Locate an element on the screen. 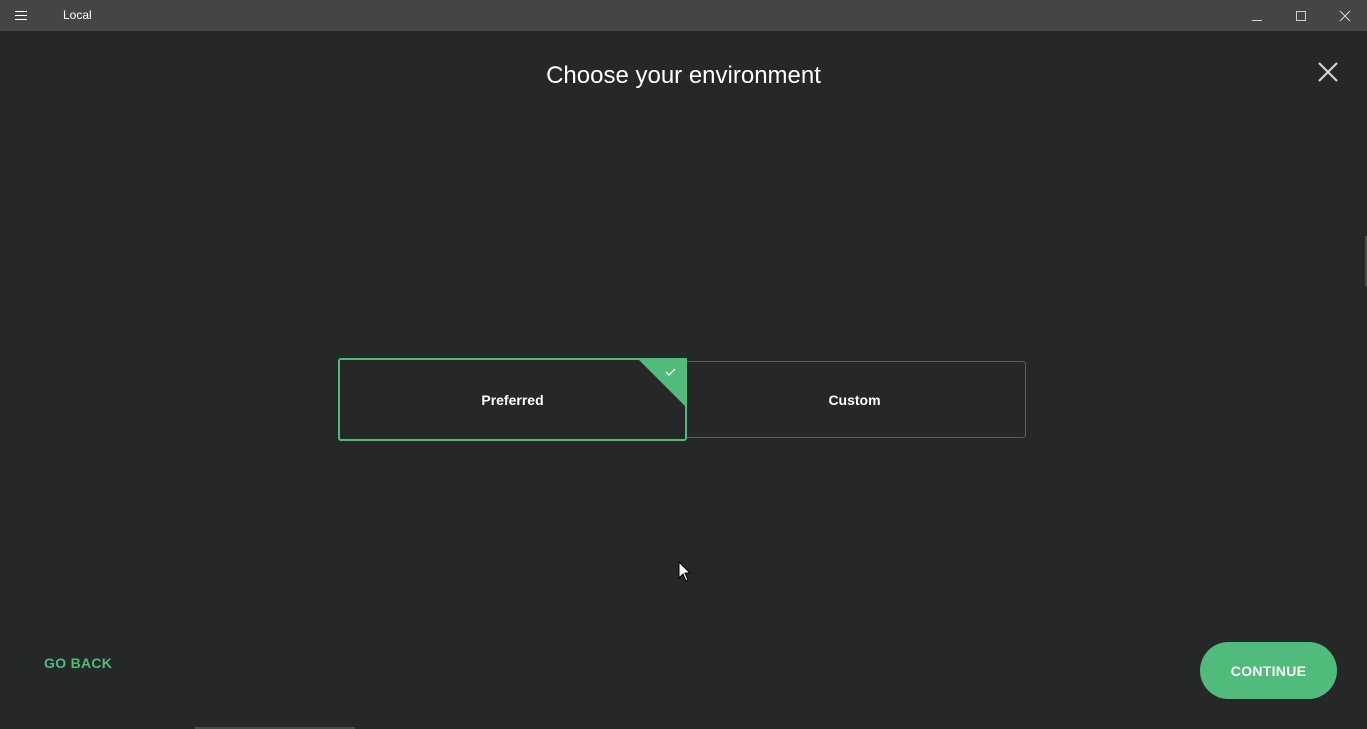 This screenshot has width=1367, height=729. checkmark-icon is located at coordinates (662, 383).